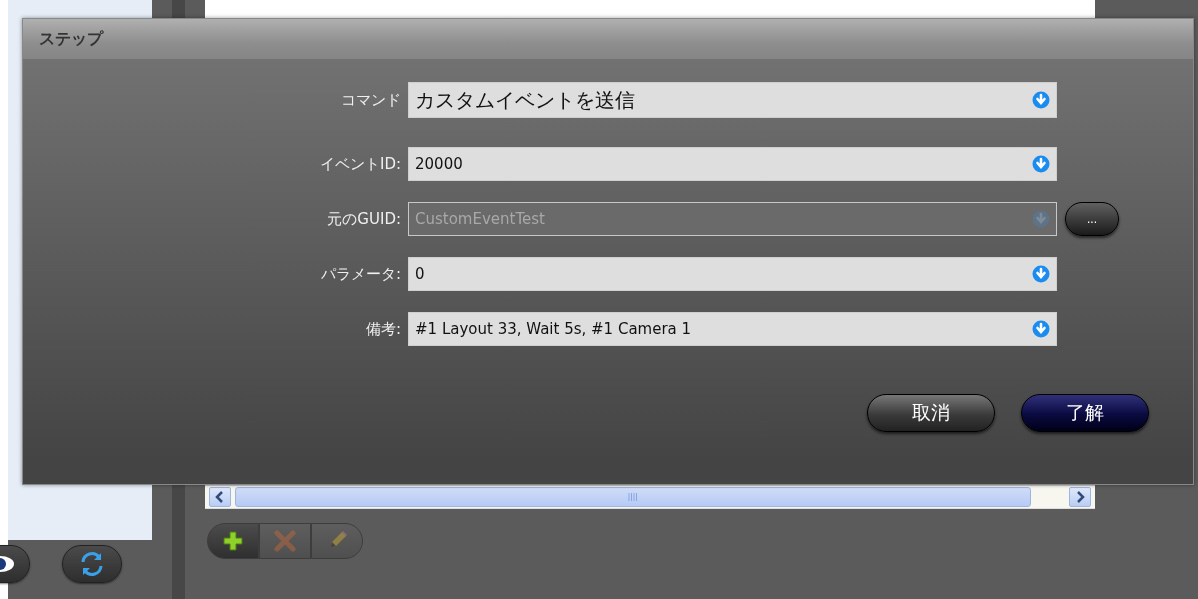  I want to click on chevron-left-icon, so click(220, 497).